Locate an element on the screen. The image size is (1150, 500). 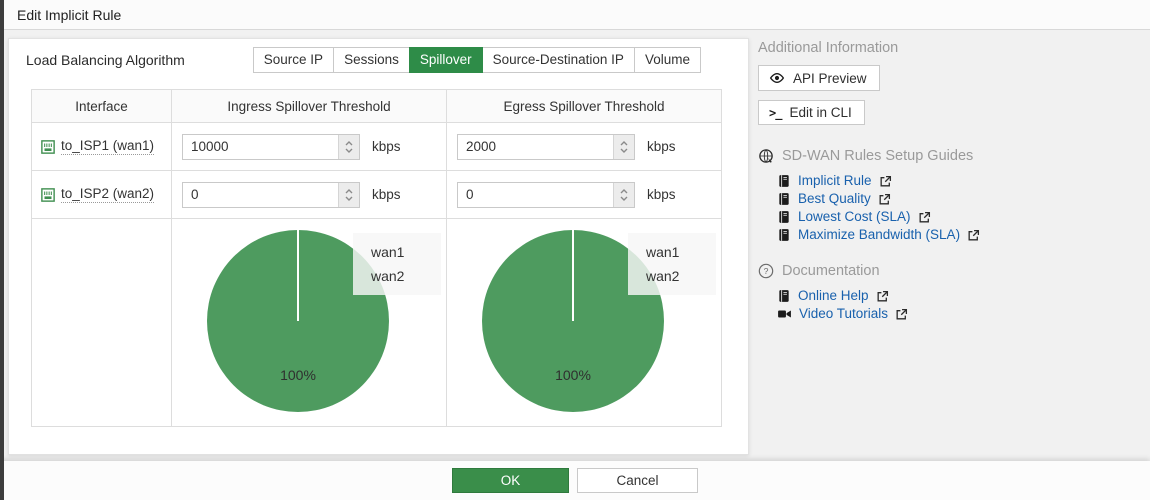
documentation-section-heading: ? Documentation is located at coordinates (950, 271).